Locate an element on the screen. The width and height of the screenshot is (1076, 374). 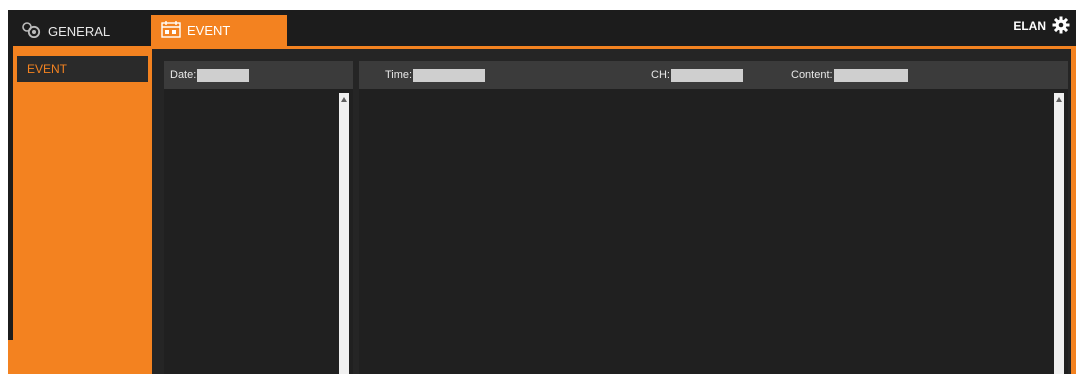
date-scrollbar is located at coordinates (344, 233).